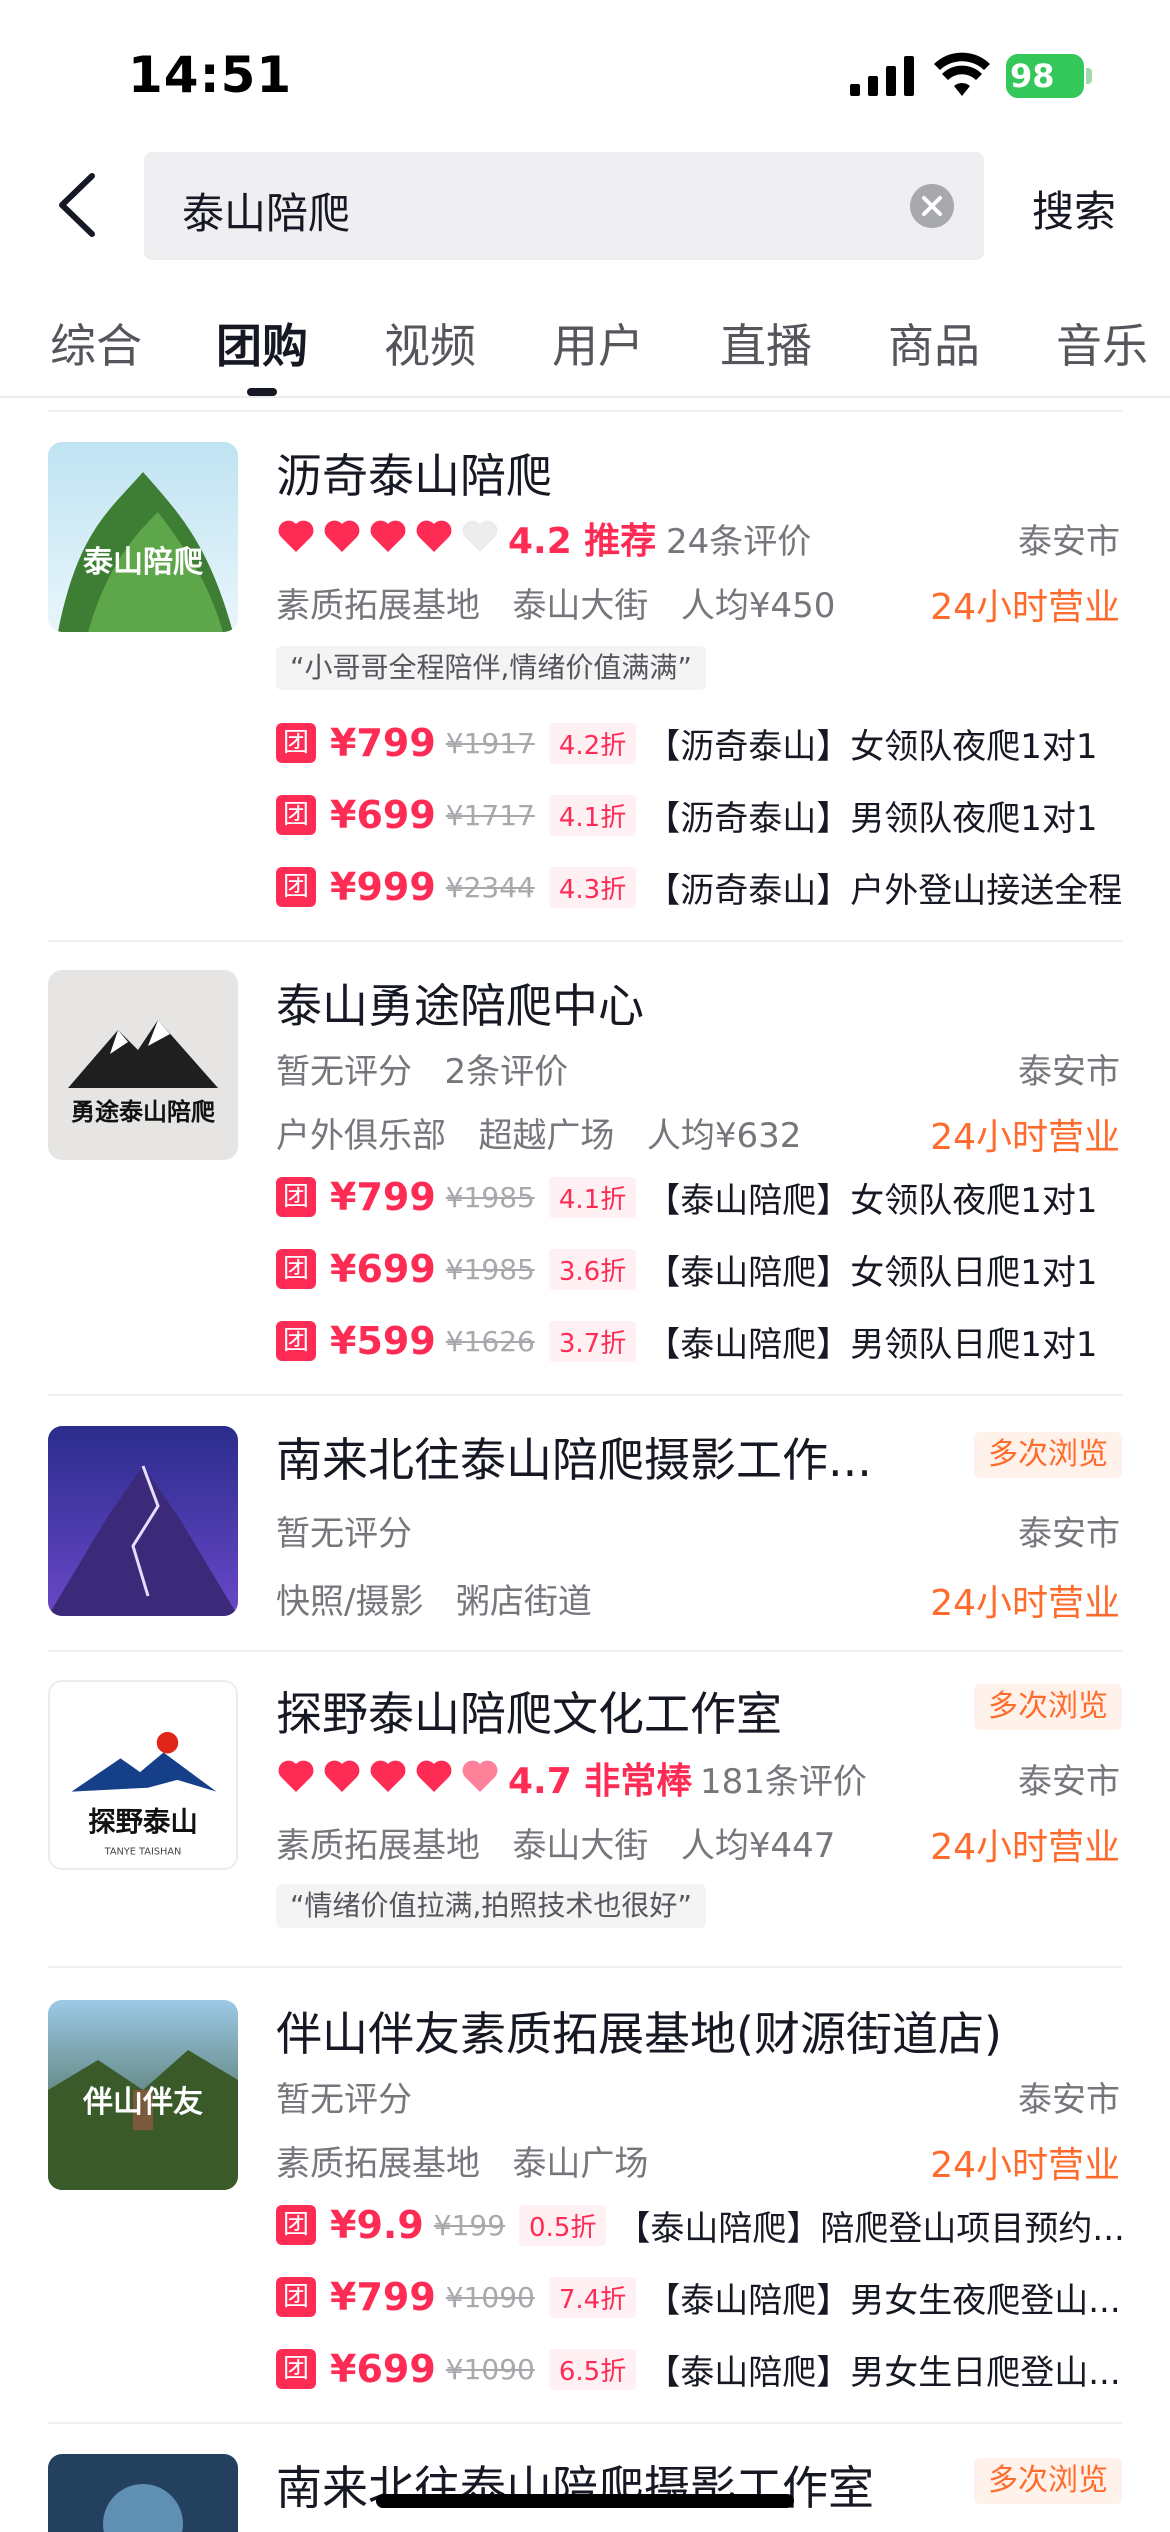 The width and height of the screenshot is (1170, 2532). What do you see at coordinates (1074, 208) in the screenshot?
I see `search-button: 搜索` at bounding box center [1074, 208].